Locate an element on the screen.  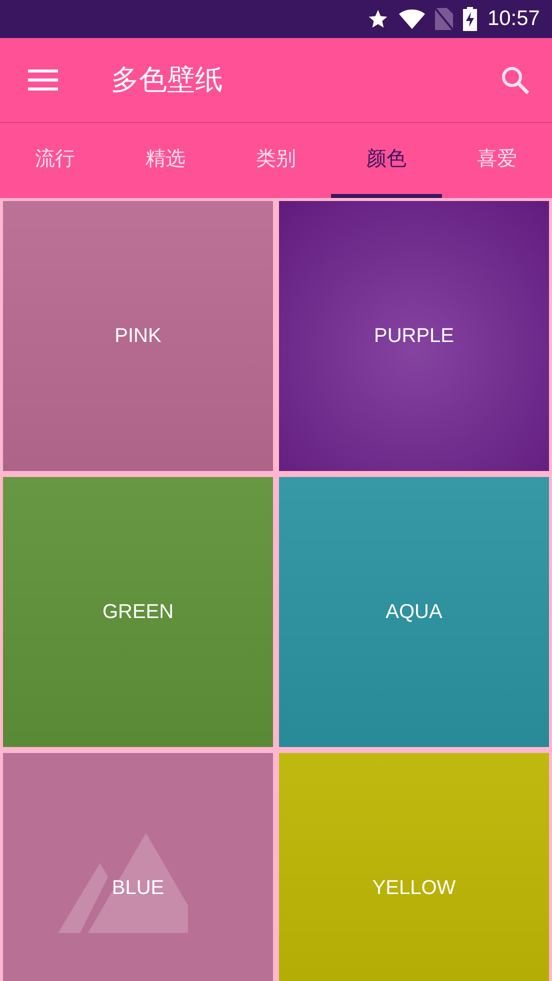
menu-icon is located at coordinates (43, 80).